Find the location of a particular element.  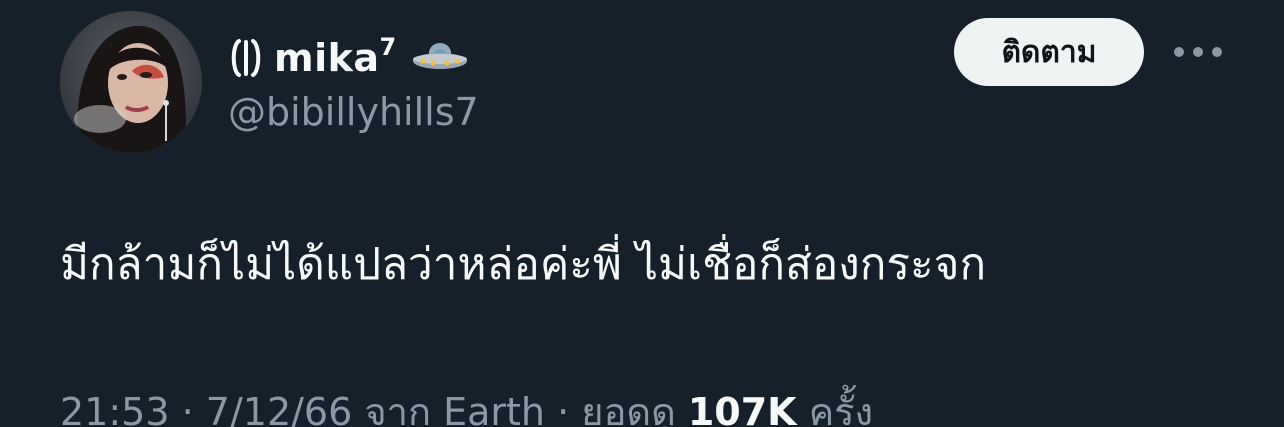

source-prefix: จาก is located at coordinates (398, 408).